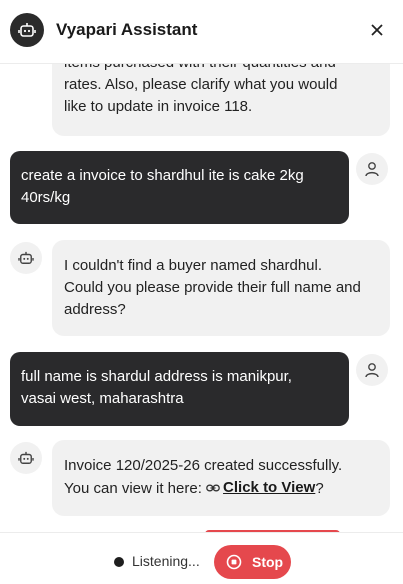  Describe the element at coordinates (193, 265) in the screenshot. I see `message-line: I couldn't find a buyer named shardhul.` at that location.